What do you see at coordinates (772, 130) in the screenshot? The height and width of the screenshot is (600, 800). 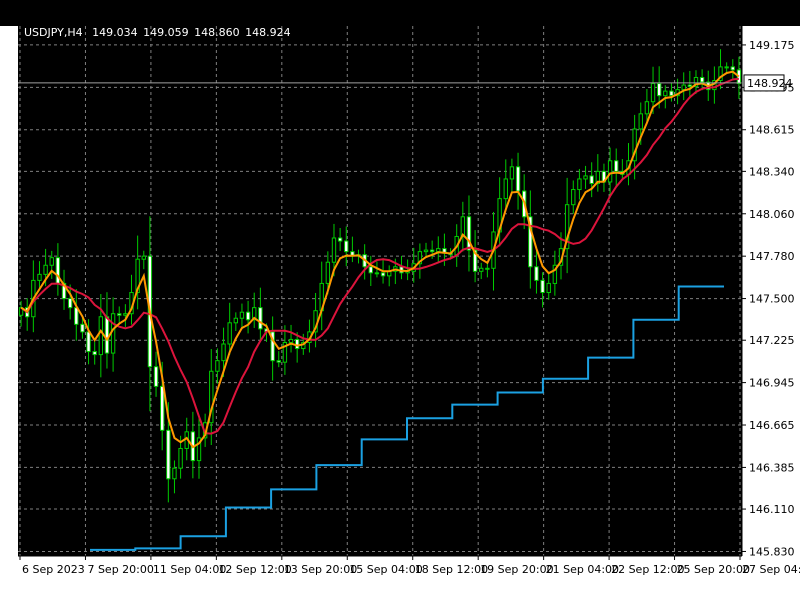 I see `price-tick-label: 148.615` at bounding box center [772, 130].